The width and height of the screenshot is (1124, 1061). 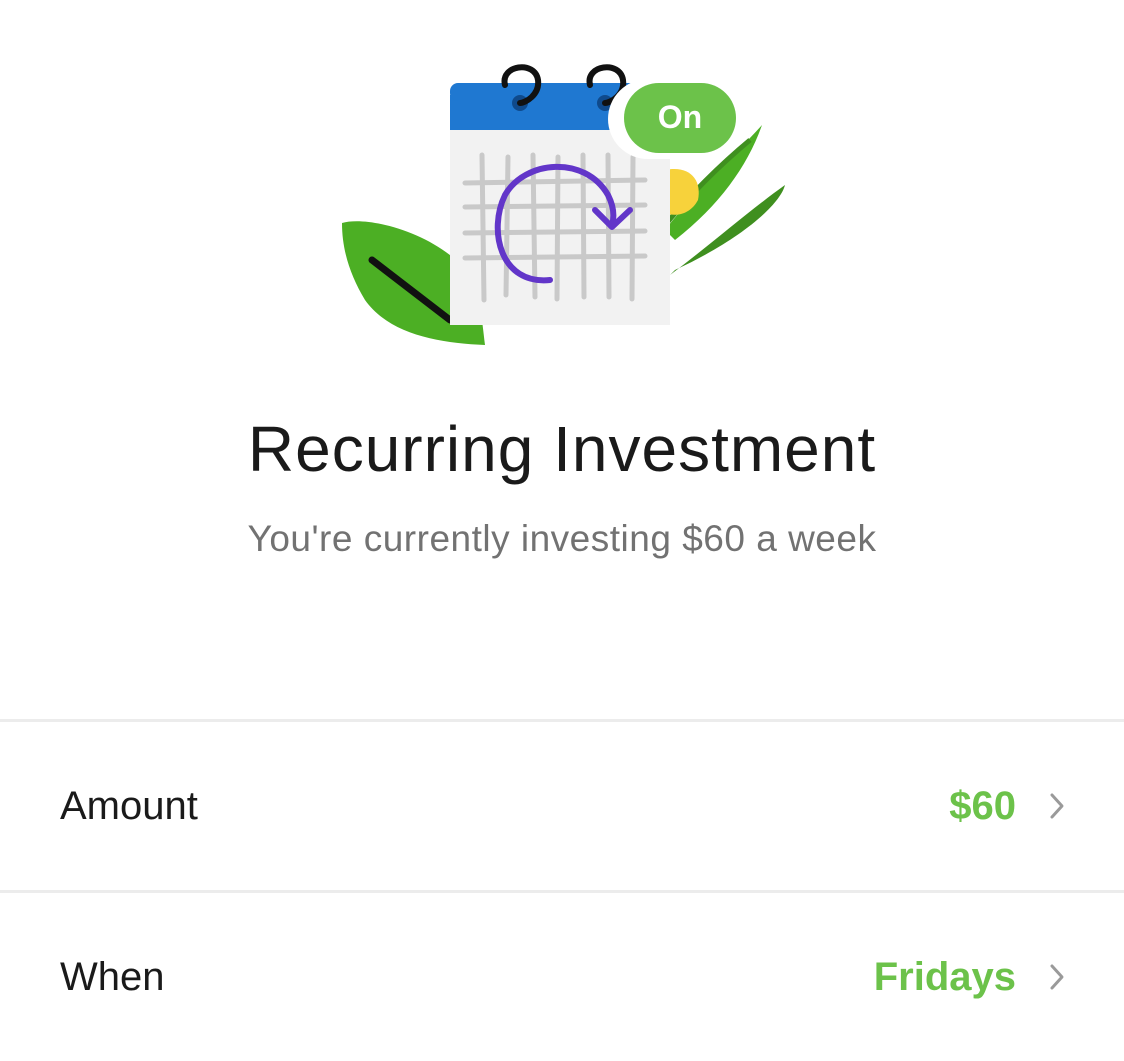 I want to click on on-badge-label: On, so click(x=680, y=117).